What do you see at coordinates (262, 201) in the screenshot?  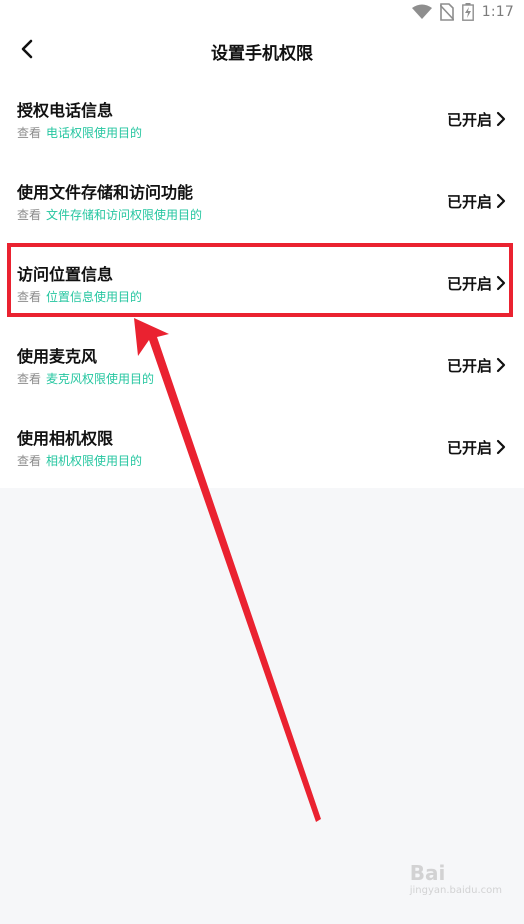 I see `permission-row-storage: 使用文件存储和访问功能 查看 文件存储和访问权限使用目的 已开启` at bounding box center [262, 201].